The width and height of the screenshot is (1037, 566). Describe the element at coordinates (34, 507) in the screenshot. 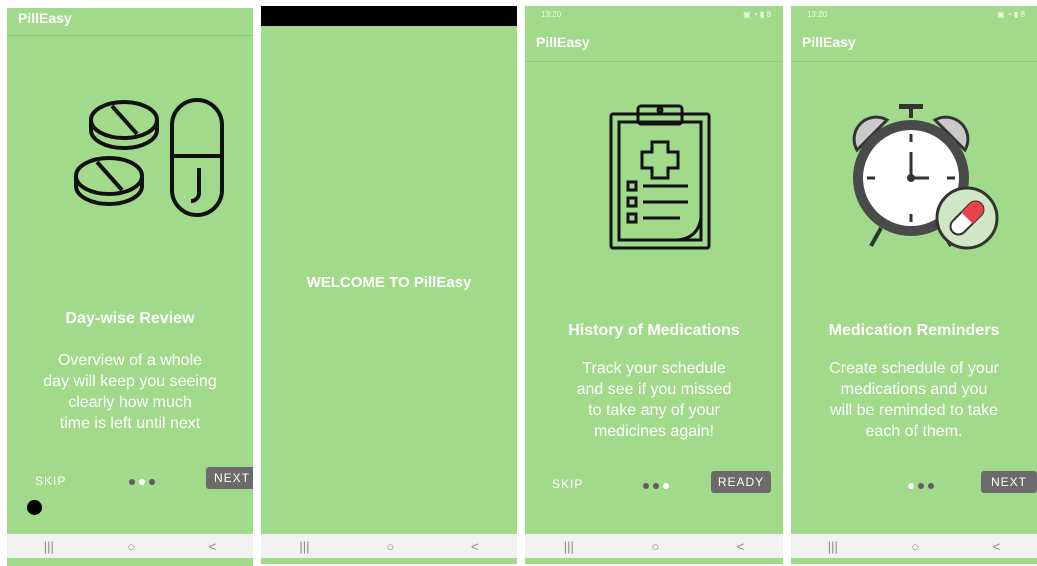

I see `touch-indicator` at that location.